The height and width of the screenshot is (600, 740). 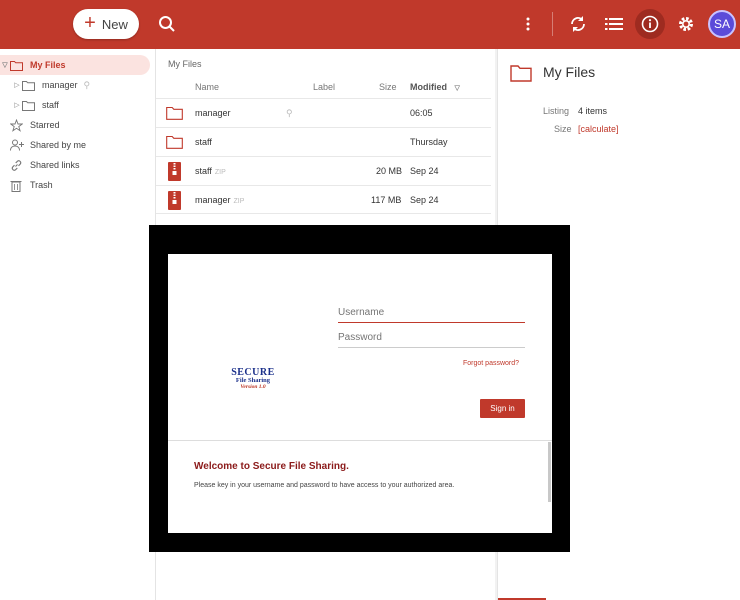 I want to click on list-view-icon, so click(x=614, y=24).